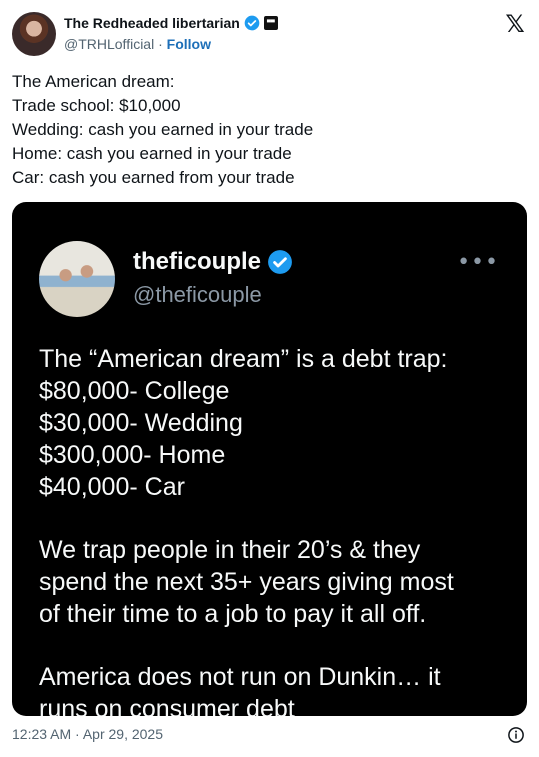 This screenshot has height=757, width=539. What do you see at coordinates (152, 23) in the screenshot?
I see `author-display-name: The Redheaded libertarian` at bounding box center [152, 23].